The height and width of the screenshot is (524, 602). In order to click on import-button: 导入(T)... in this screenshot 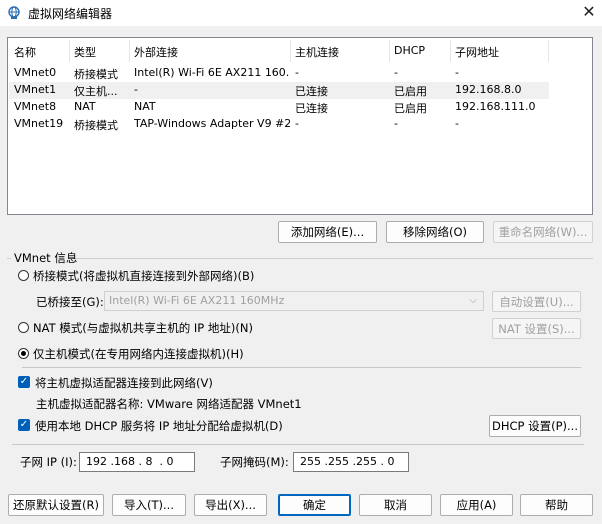, I will do `click(149, 505)`.